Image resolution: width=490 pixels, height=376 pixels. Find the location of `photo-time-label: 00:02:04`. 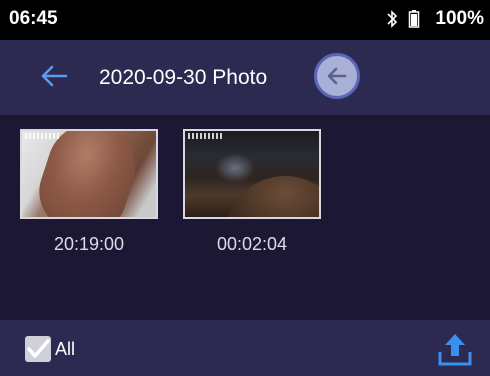

photo-time-label: 00:02:04 is located at coordinates (252, 244).